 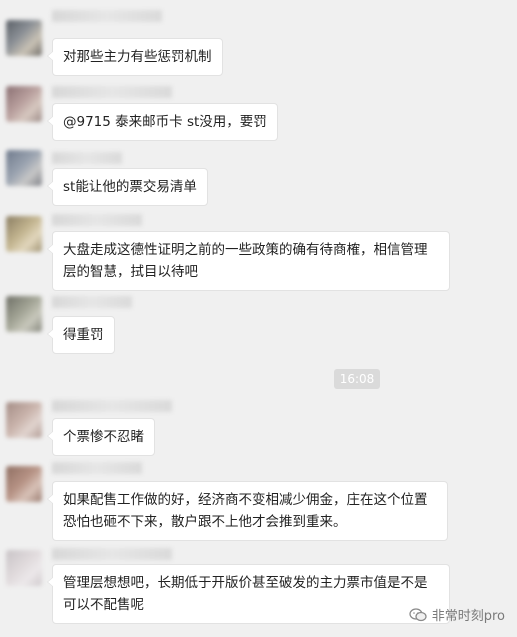 I want to click on message-bubble: 管理层想想吧，长期低于开版价甚至破发的主力票市值是不是可以不配售呢, so click(x=248, y=594).